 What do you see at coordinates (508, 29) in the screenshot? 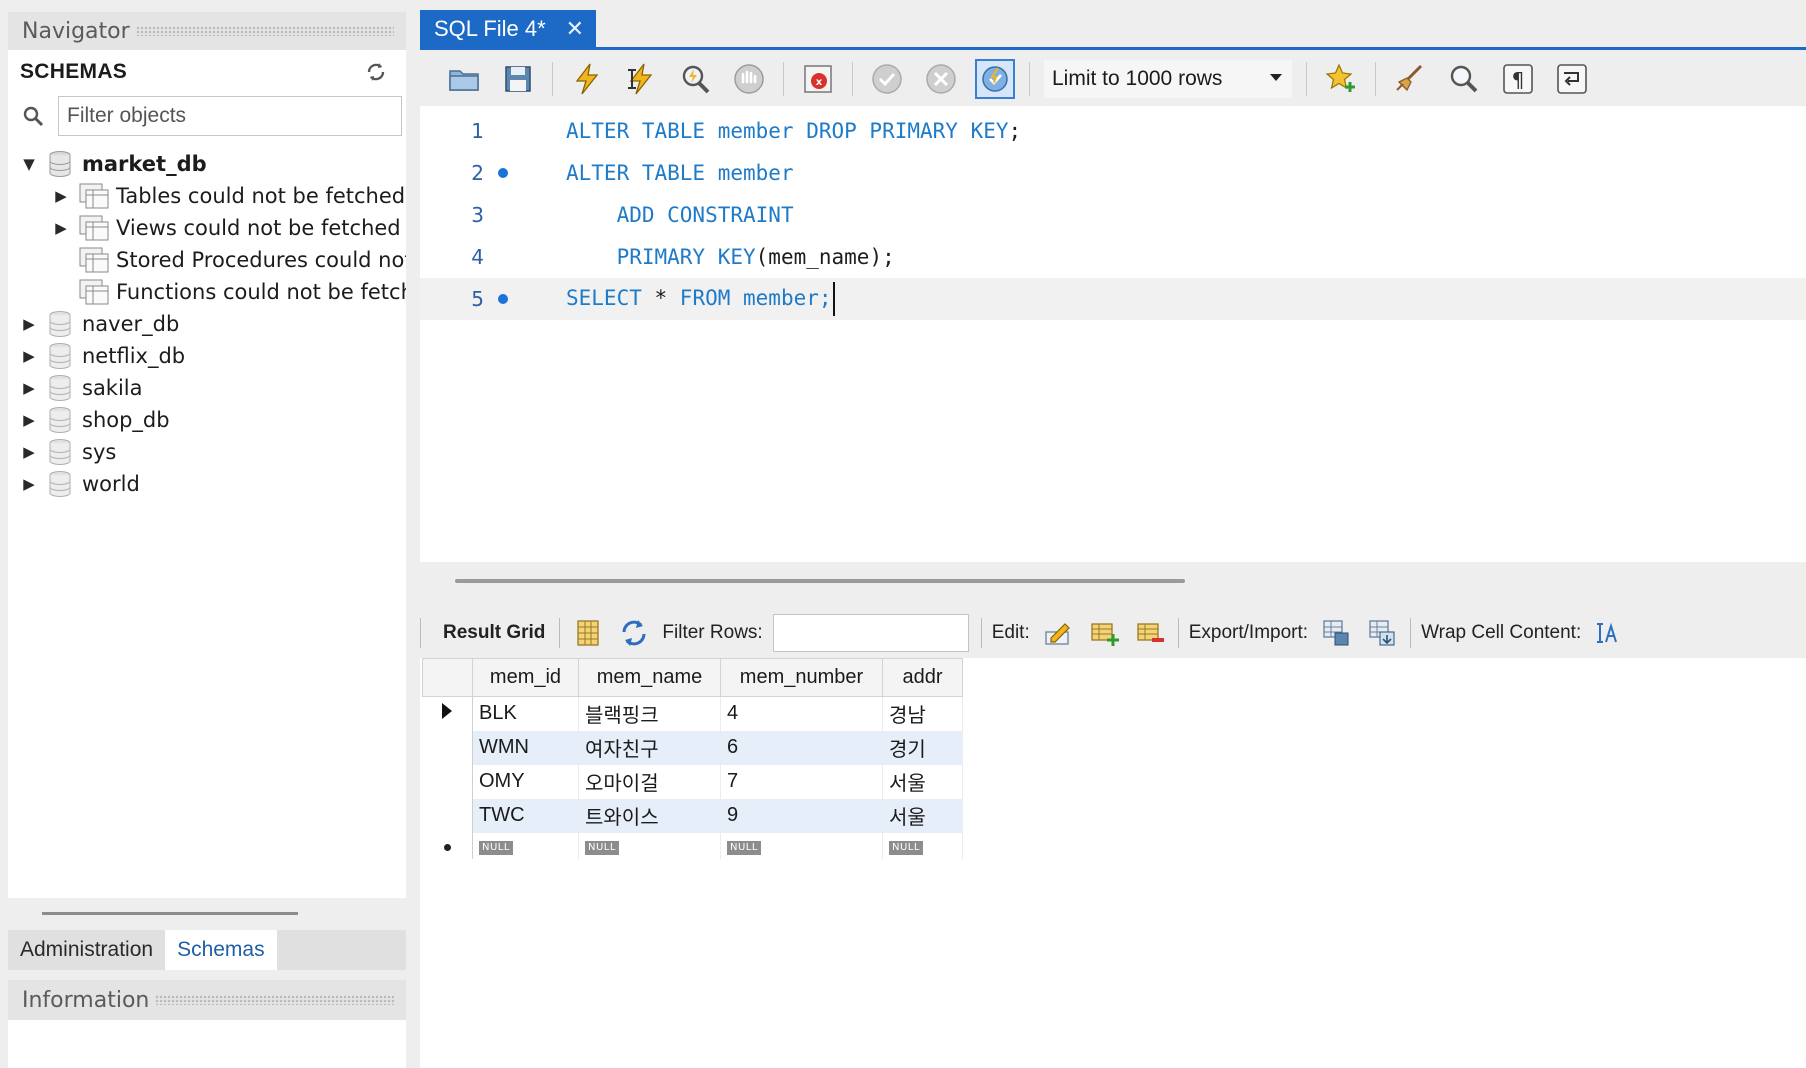
I see `tab-sql-file: SQL File 4* ✕` at bounding box center [508, 29].